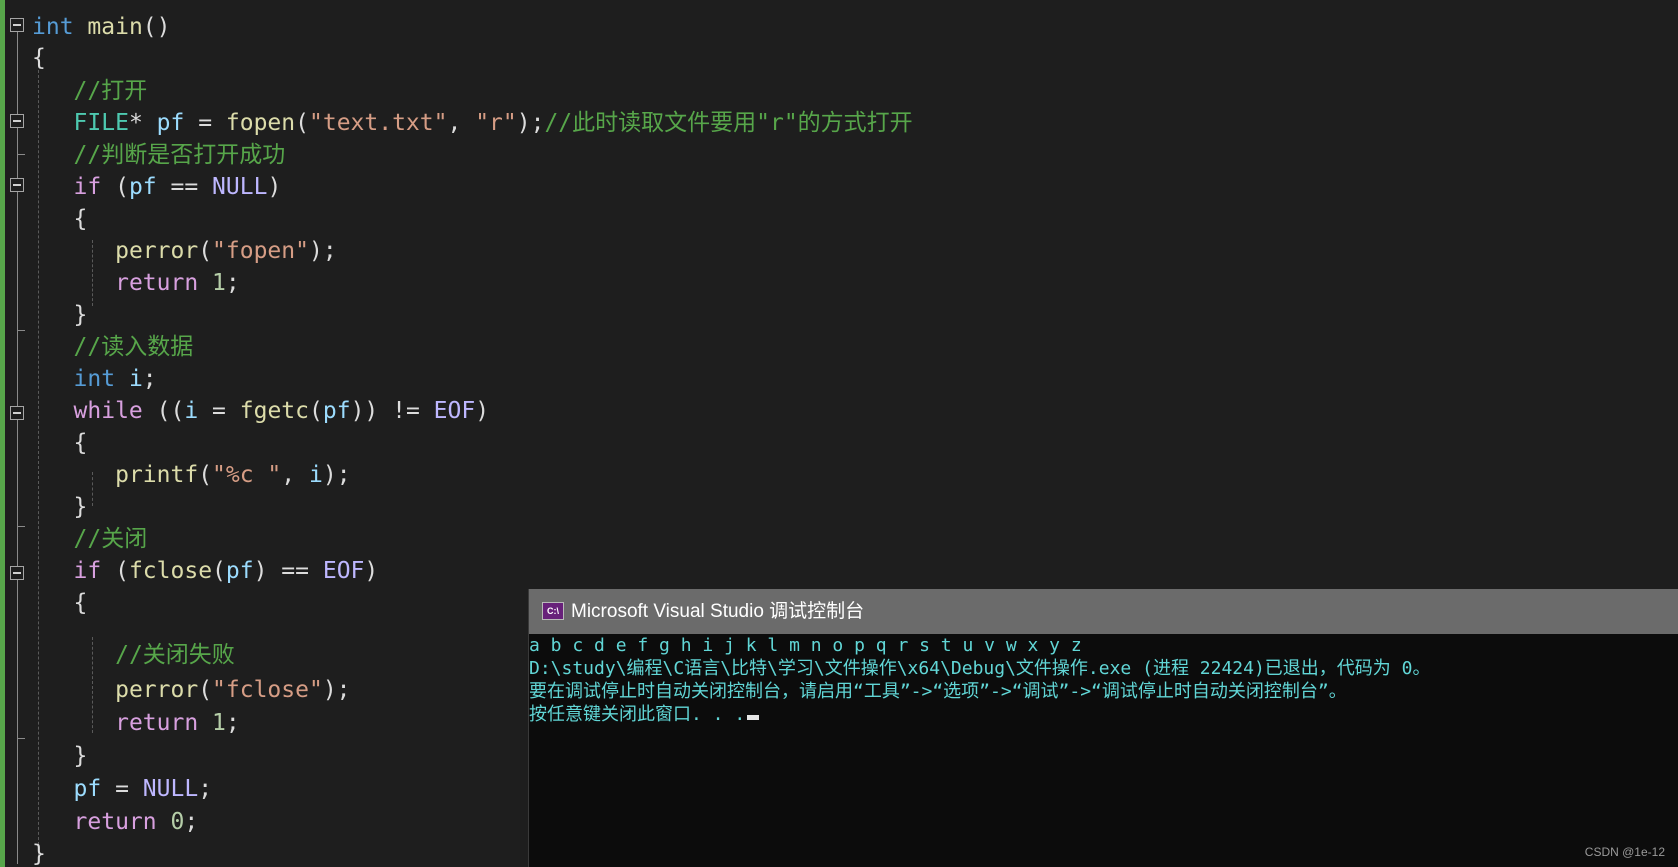  What do you see at coordinates (110, 539) in the screenshot?
I see `token: //关闭` at bounding box center [110, 539].